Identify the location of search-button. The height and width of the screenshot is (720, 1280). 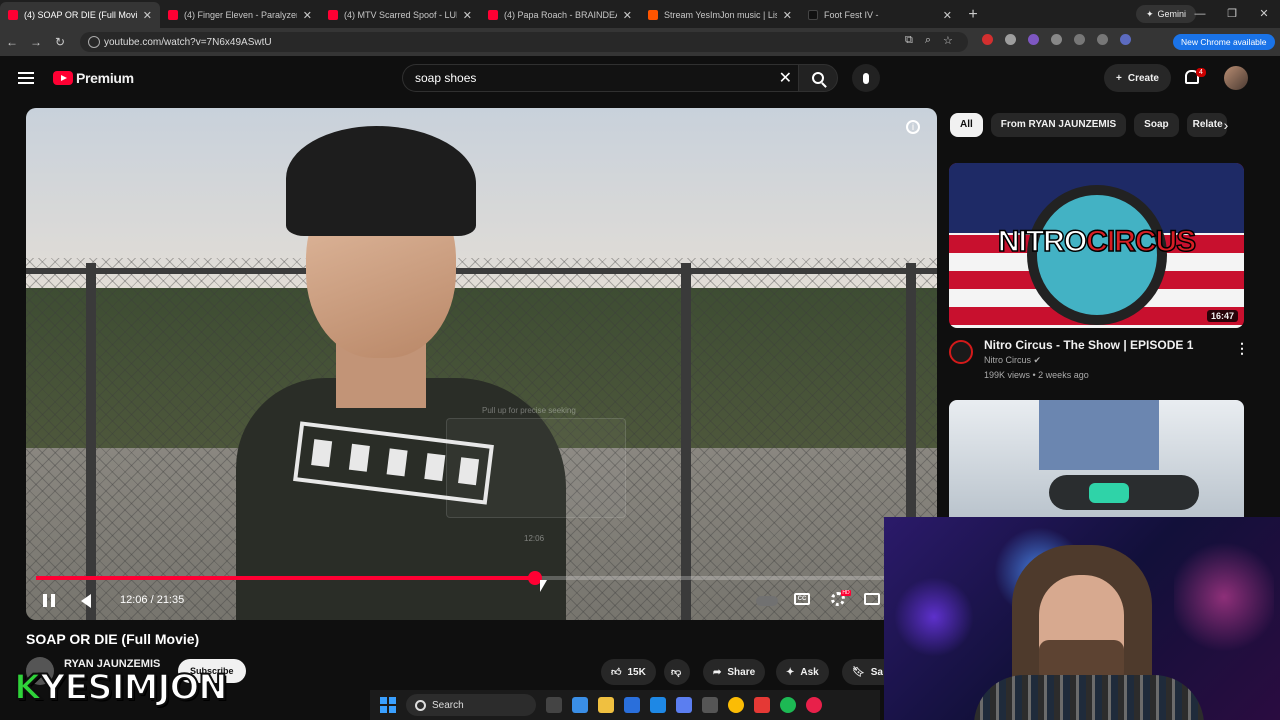
(818, 78).